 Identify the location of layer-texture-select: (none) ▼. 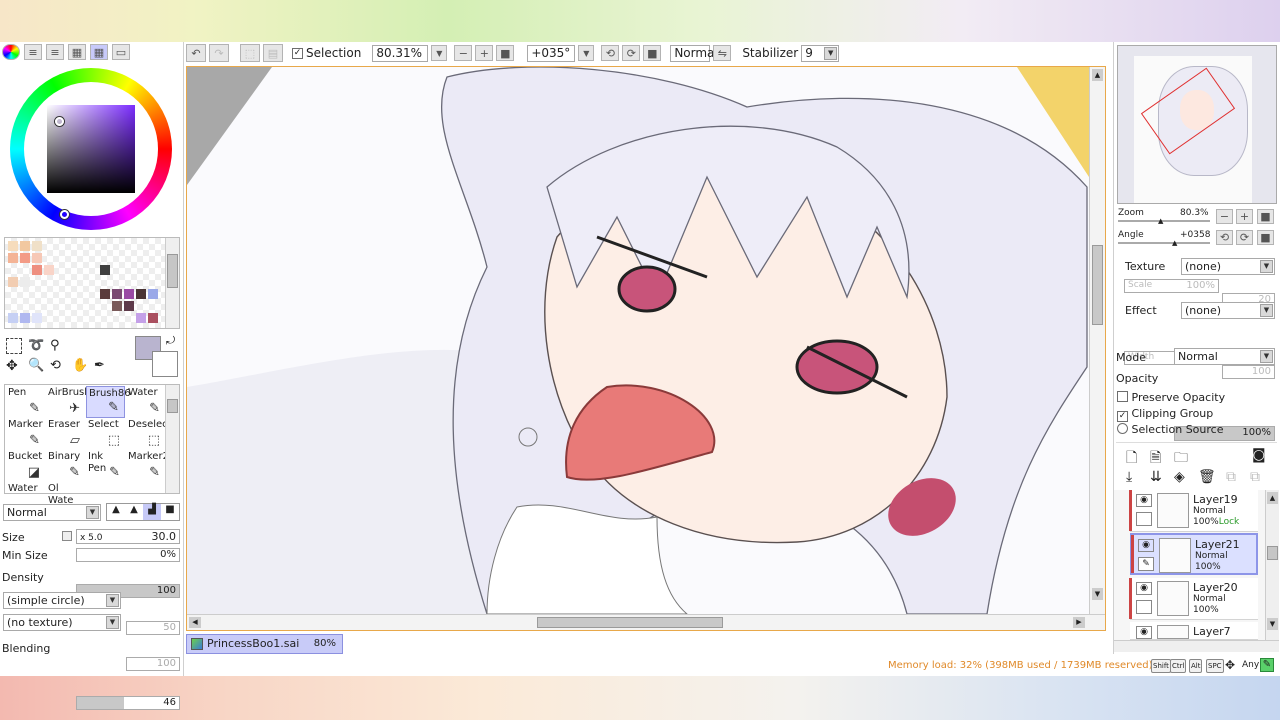
(1228, 266).